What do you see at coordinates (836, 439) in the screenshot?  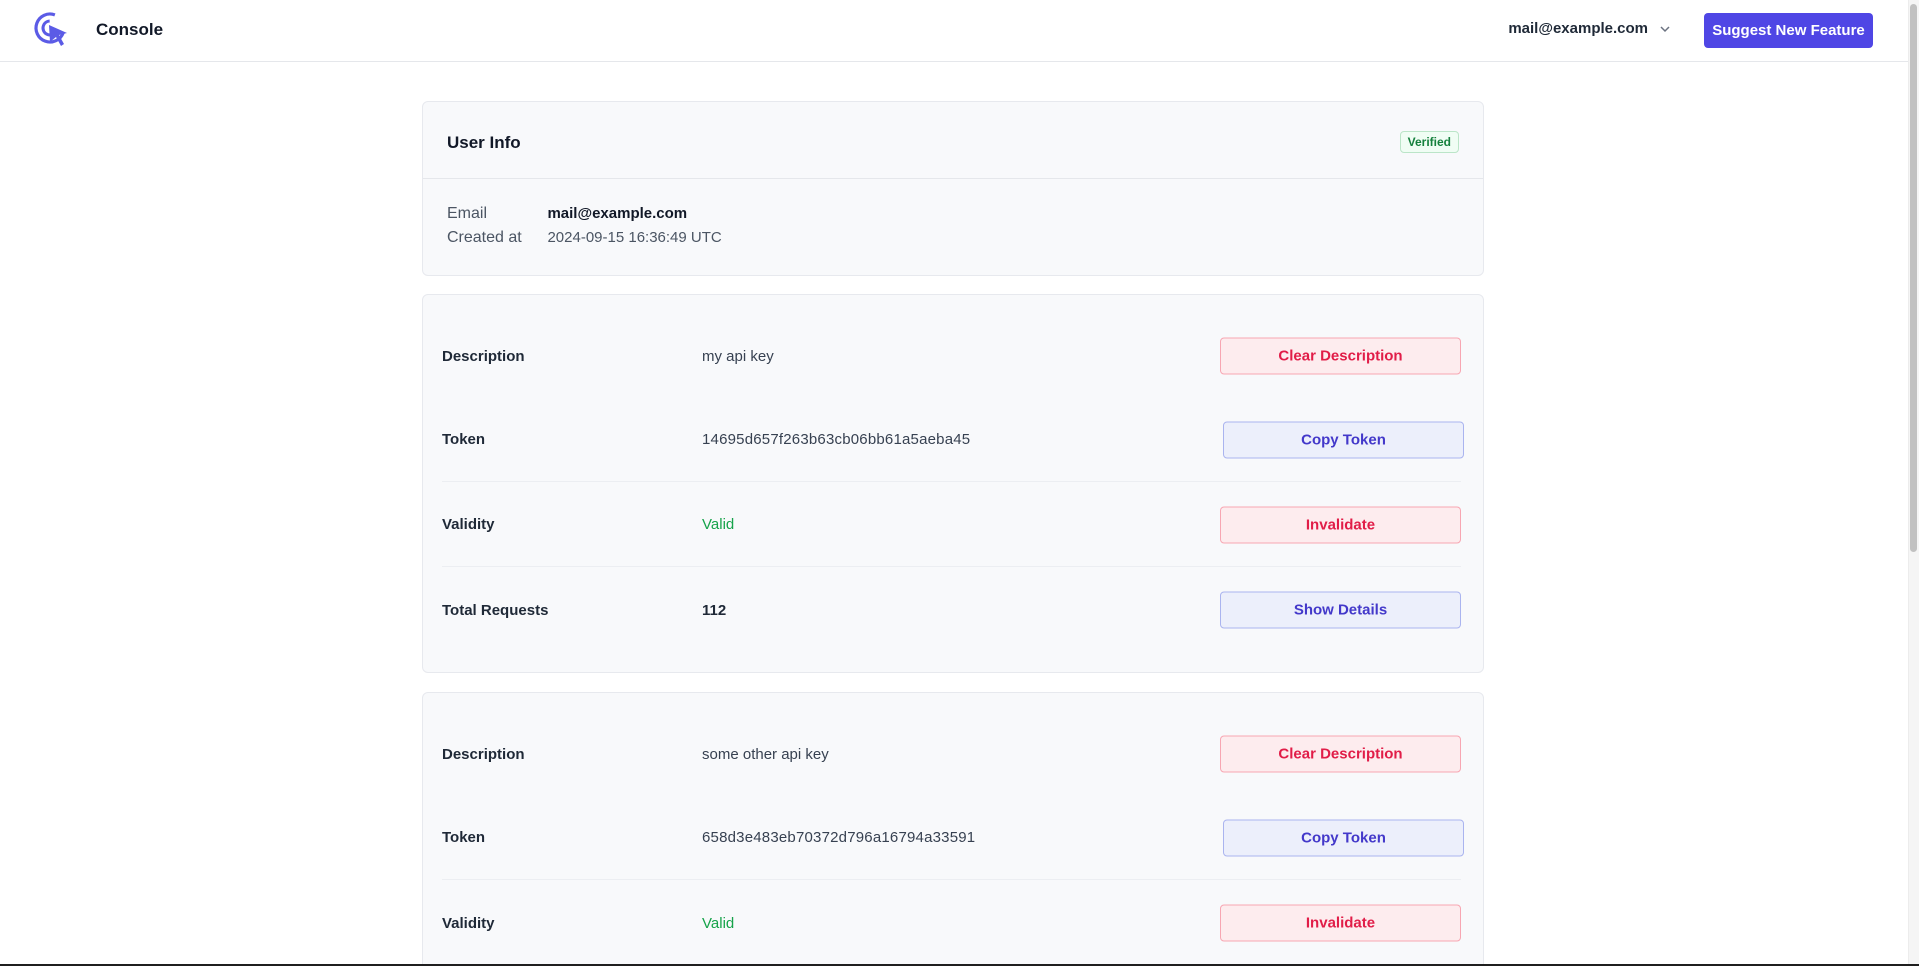 I see `token-value: 14695d657f263b63cb06bb61a5aeba45` at bounding box center [836, 439].